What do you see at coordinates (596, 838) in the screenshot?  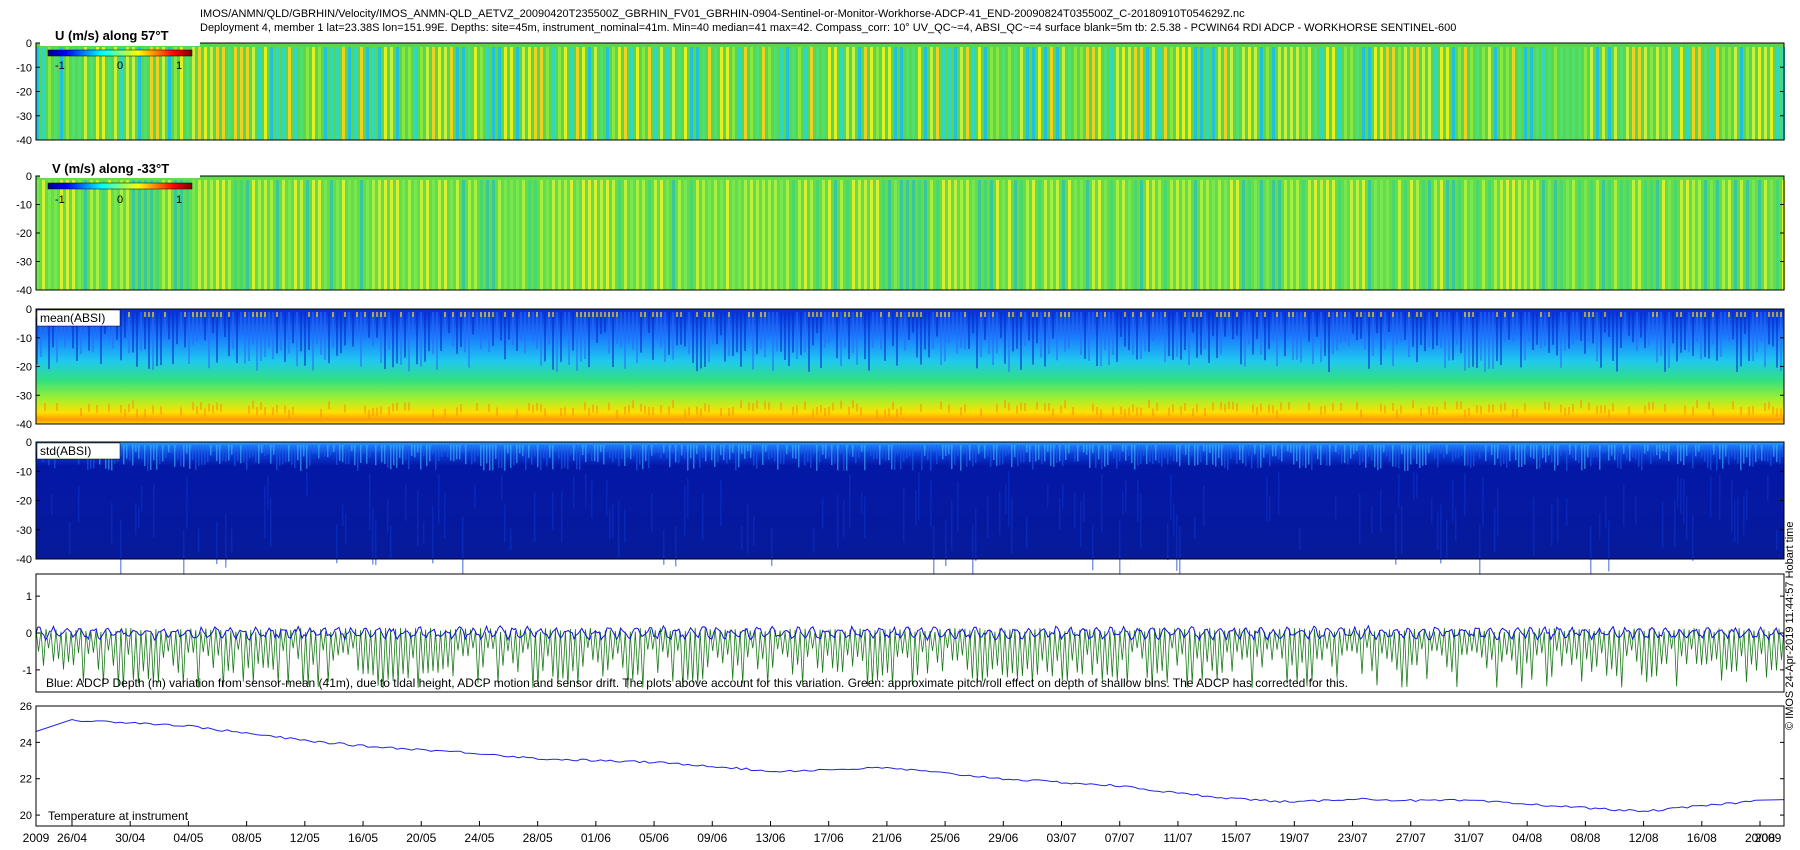 I see `x-tick-label: 01/06` at bounding box center [596, 838].